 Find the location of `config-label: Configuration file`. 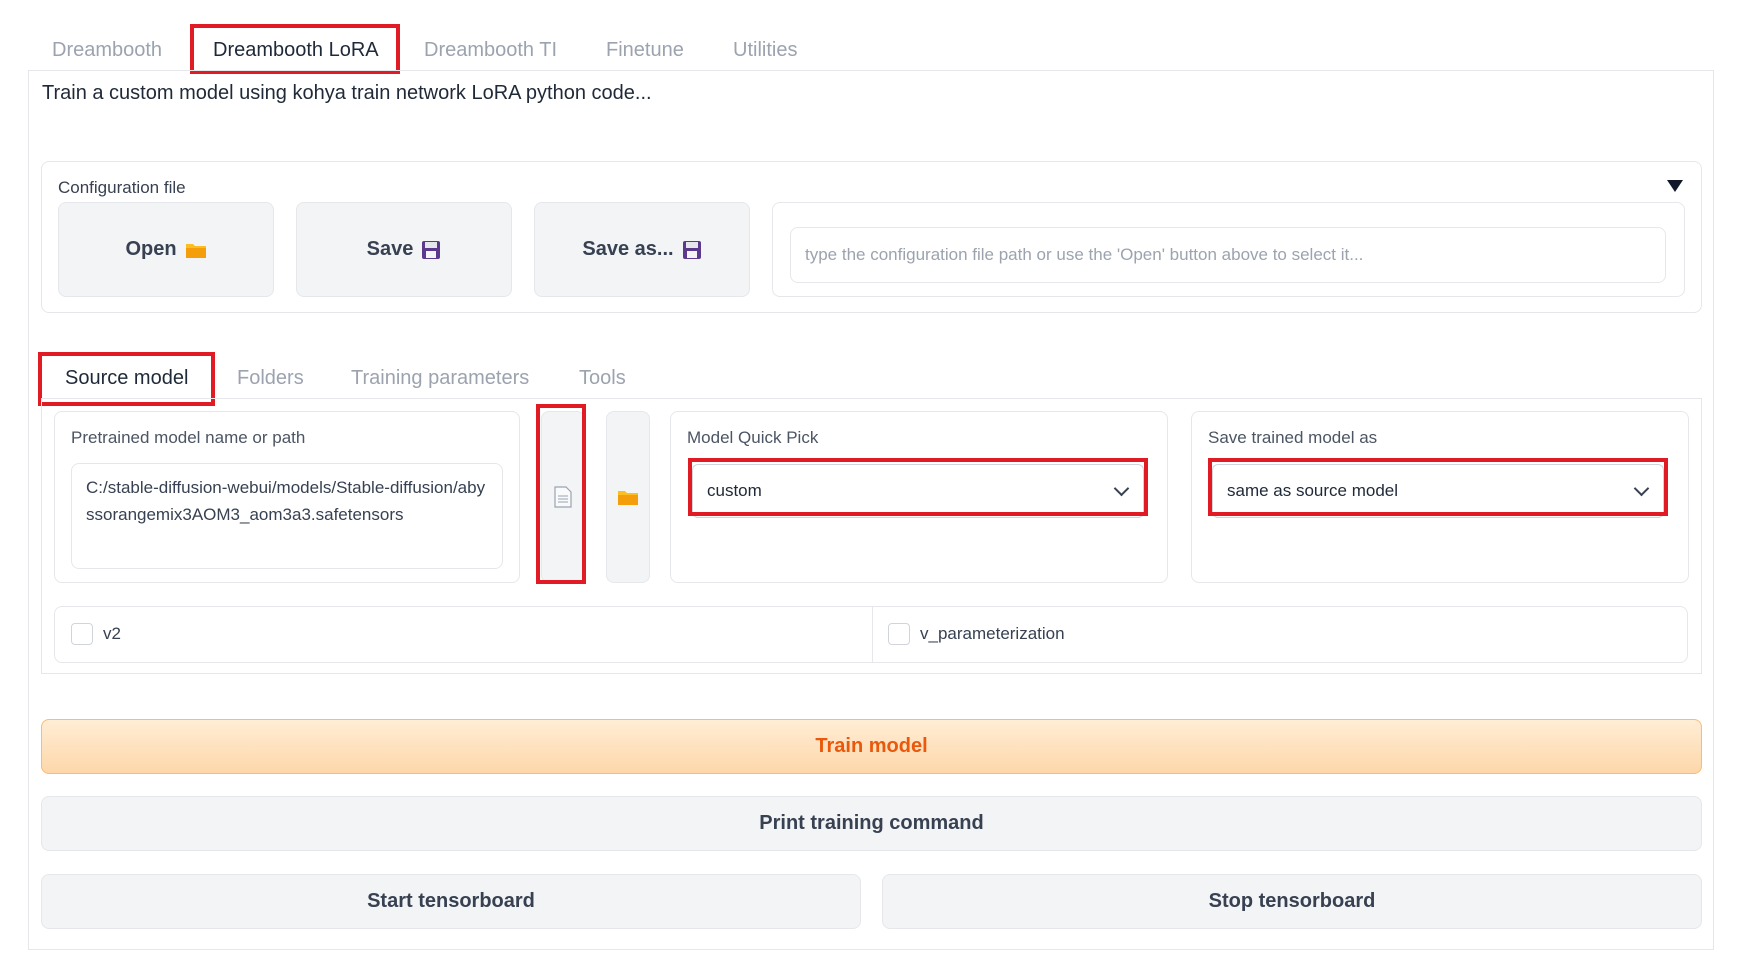

config-label: Configuration file is located at coordinates (122, 187).